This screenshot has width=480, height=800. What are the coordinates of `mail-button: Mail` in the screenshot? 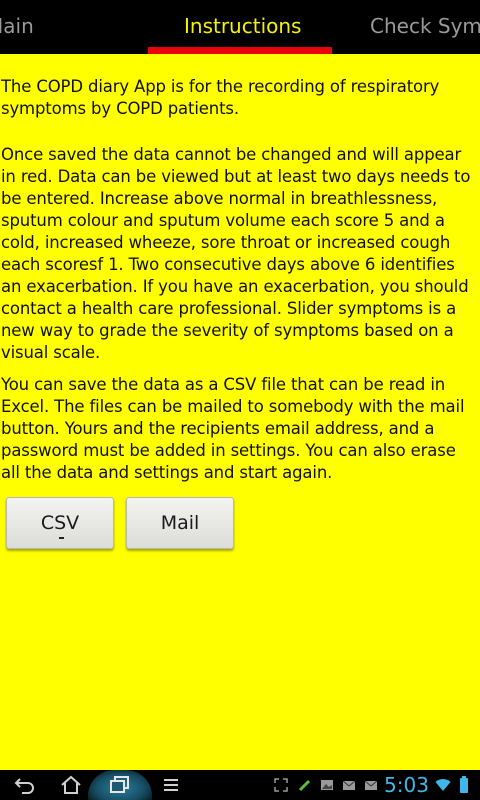 It's located at (180, 523).